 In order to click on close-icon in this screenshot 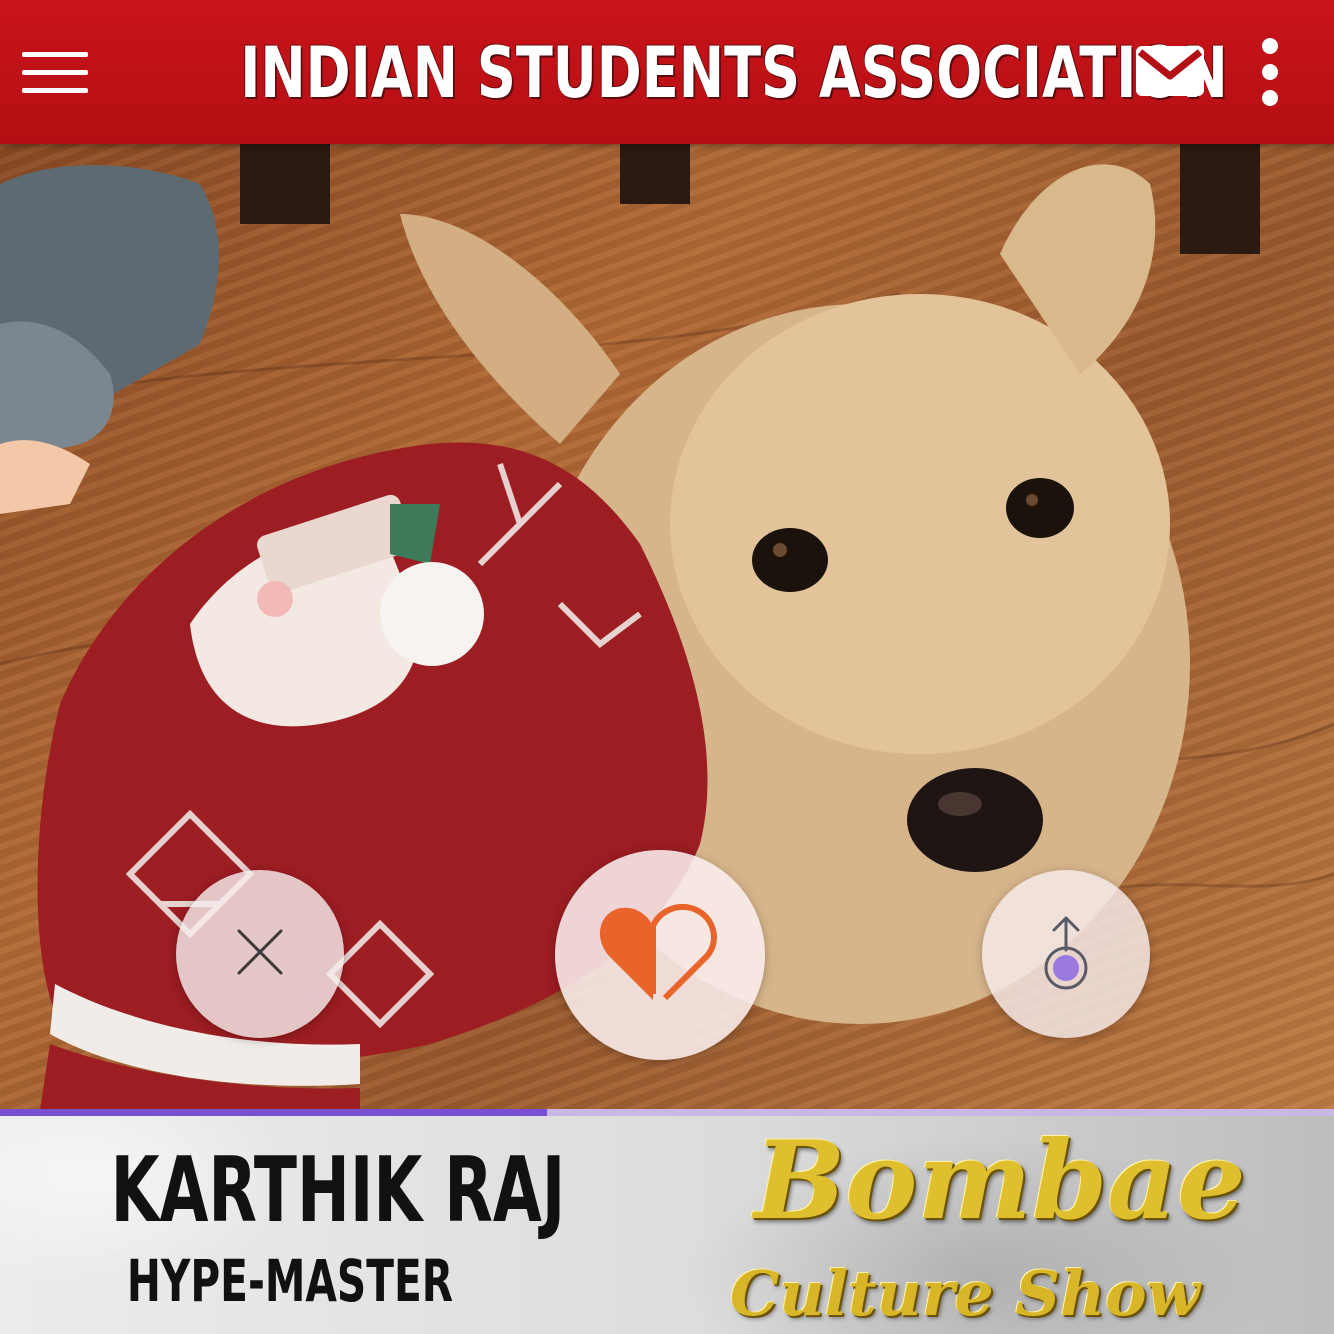, I will do `click(260, 954)`.